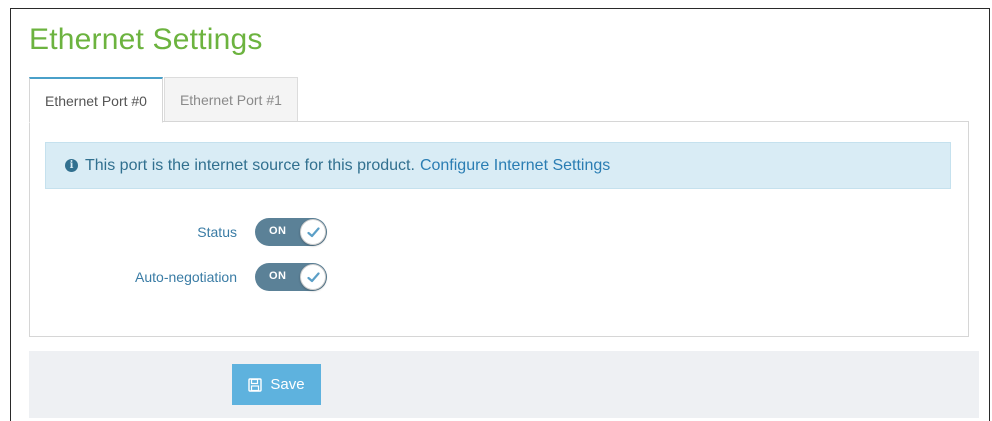  What do you see at coordinates (146, 39) in the screenshot?
I see `page-title: Ethernet Settings` at bounding box center [146, 39].